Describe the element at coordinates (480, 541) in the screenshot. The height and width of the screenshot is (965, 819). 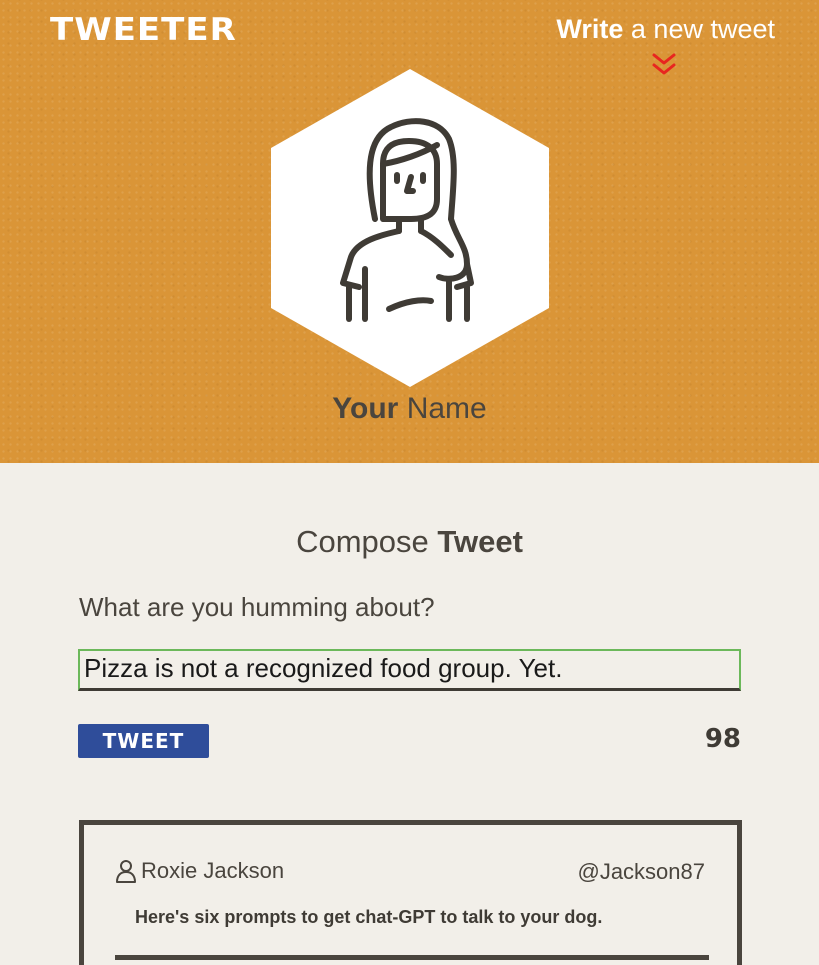
I see `compose-title-bold: Tweet` at that location.